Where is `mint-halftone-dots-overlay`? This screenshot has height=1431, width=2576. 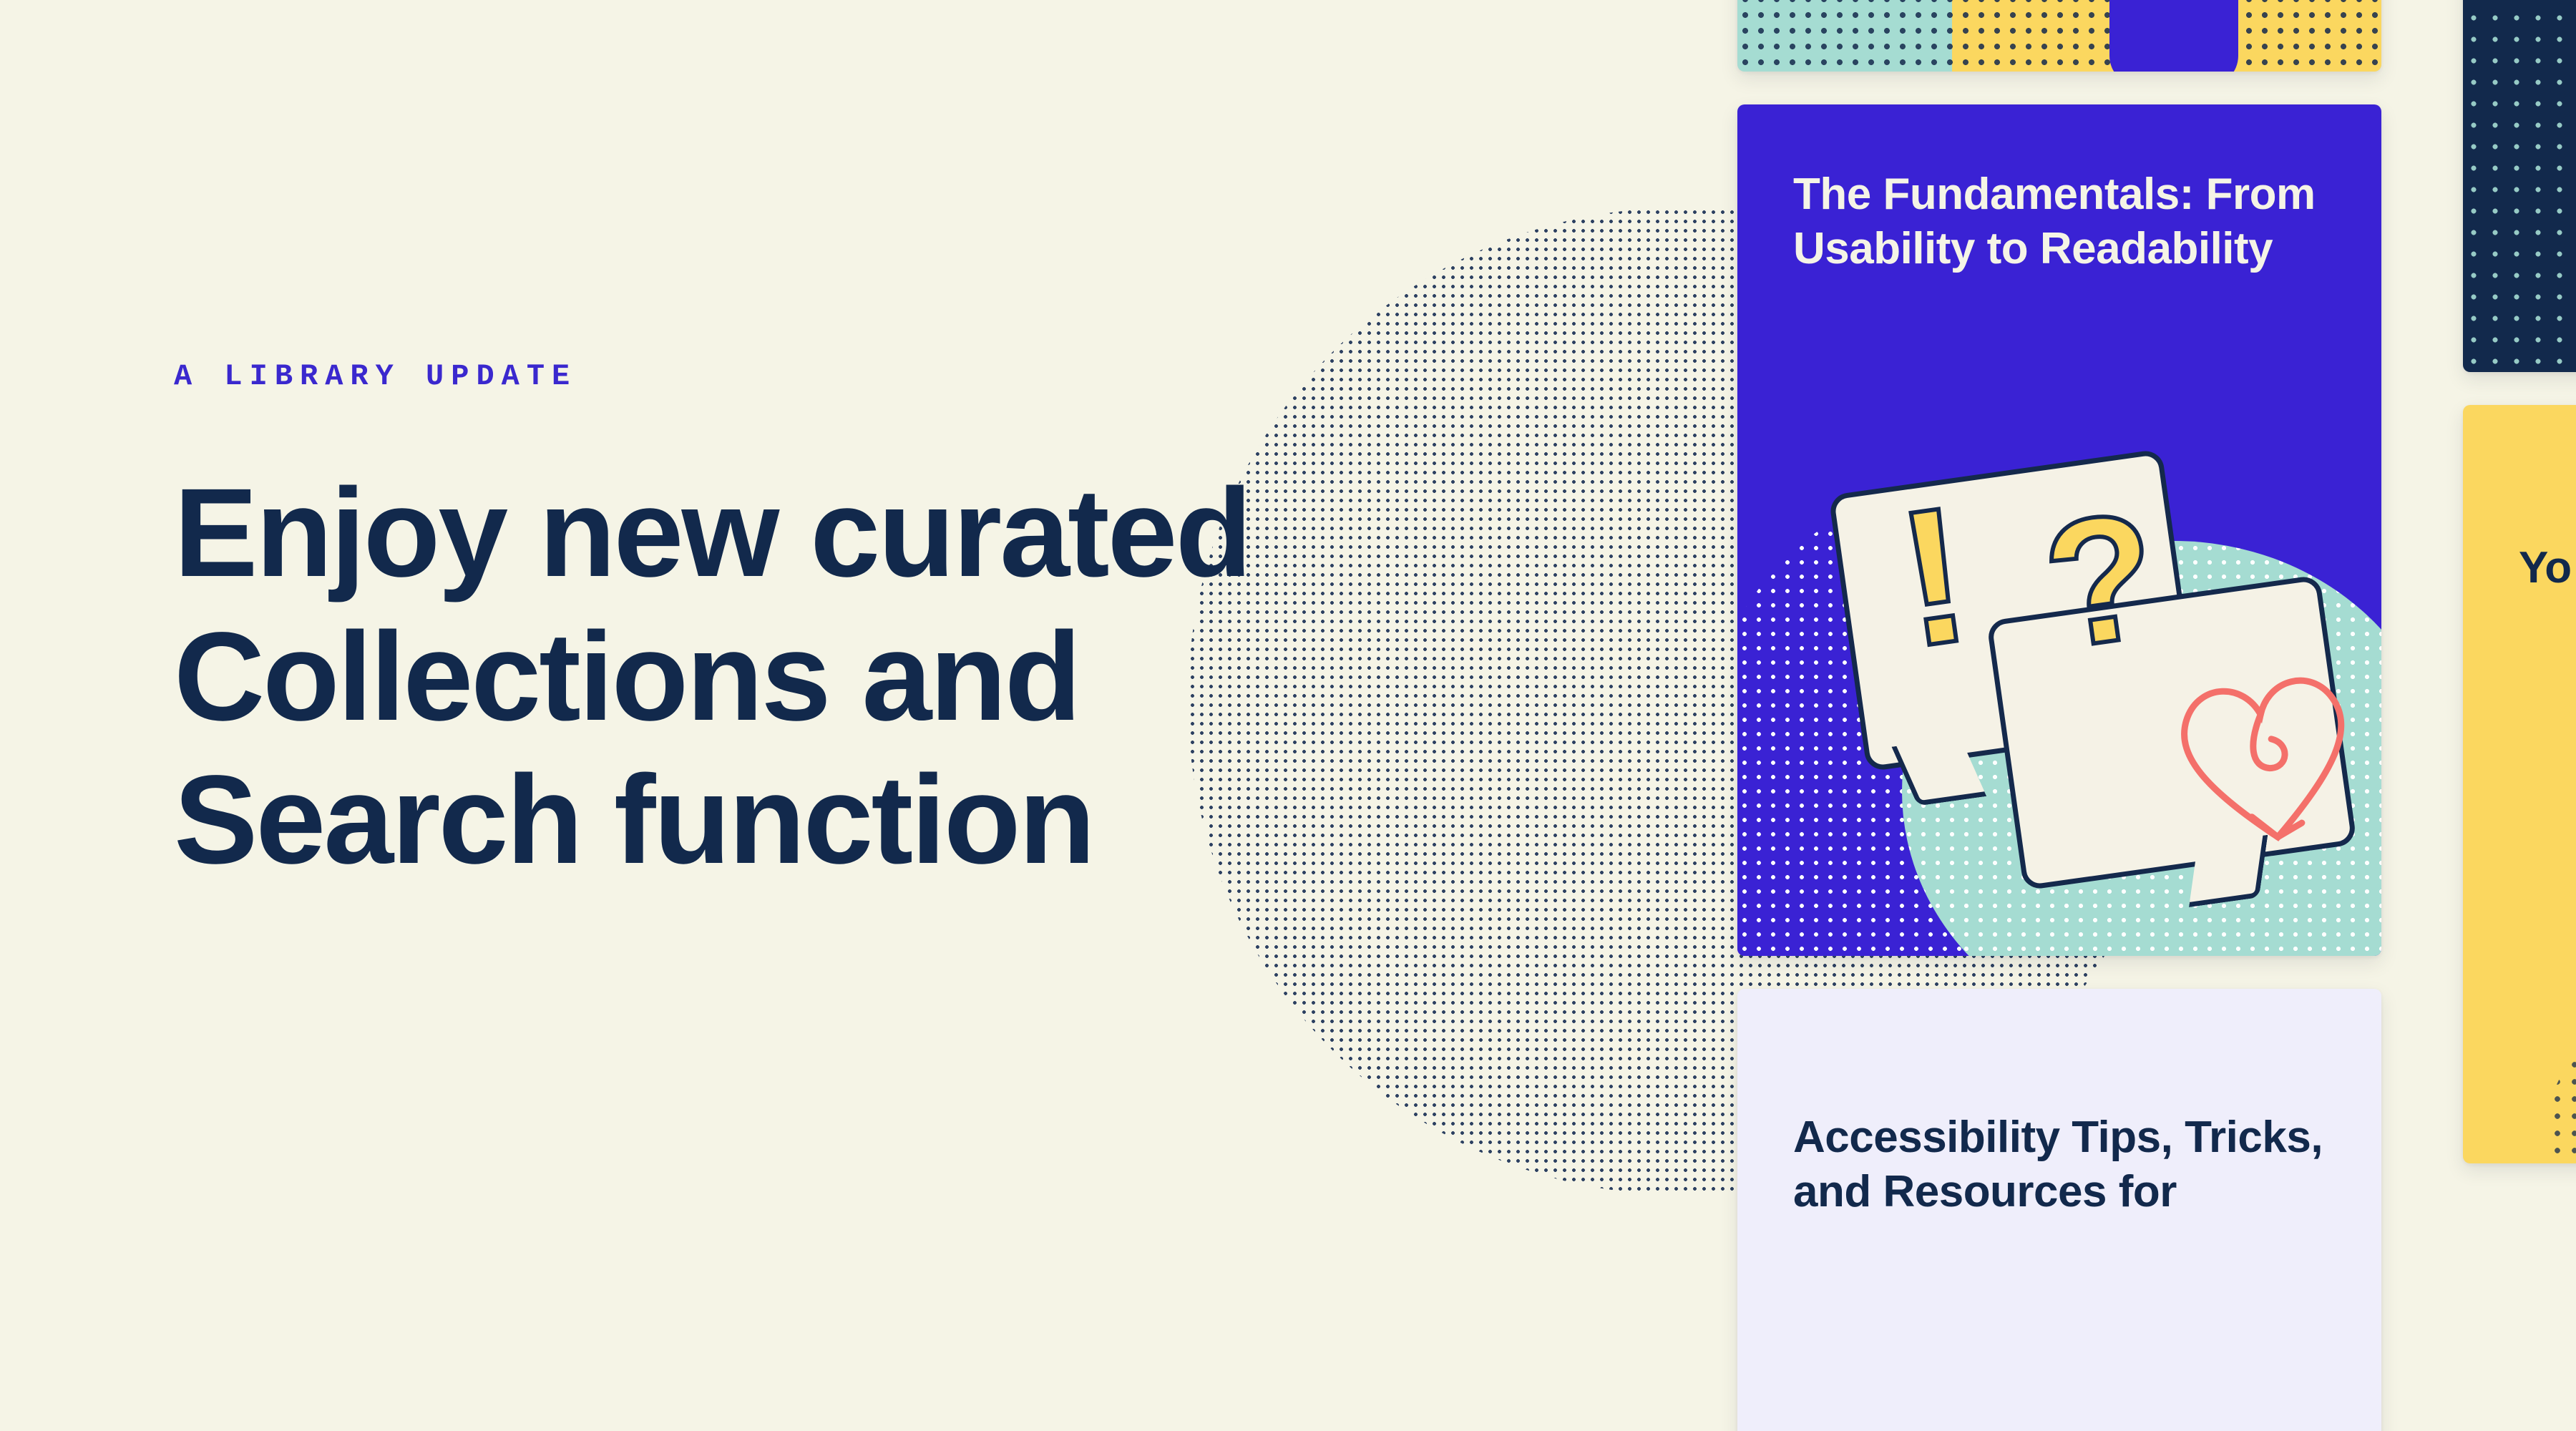 mint-halftone-dots-overlay is located at coordinates (2519, 186).